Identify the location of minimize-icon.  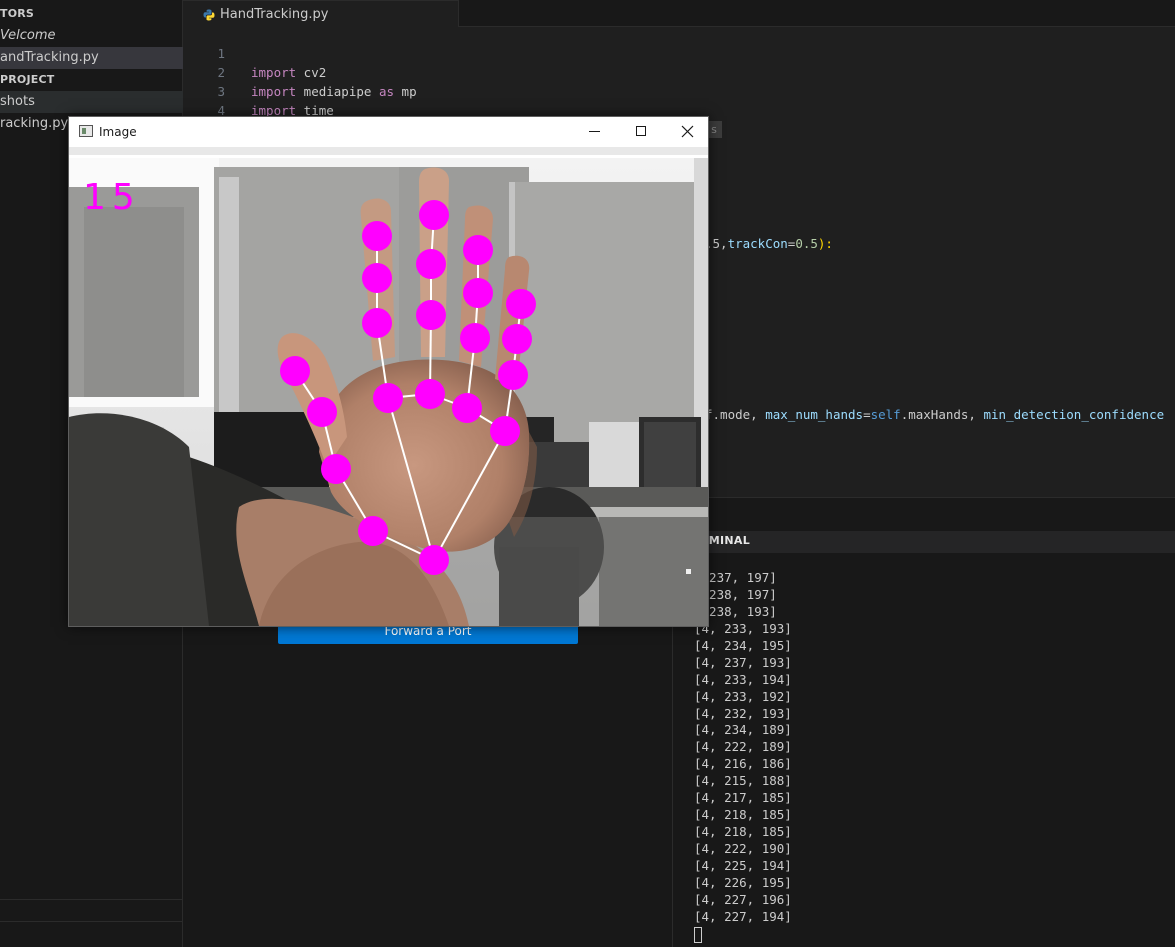
(594, 131).